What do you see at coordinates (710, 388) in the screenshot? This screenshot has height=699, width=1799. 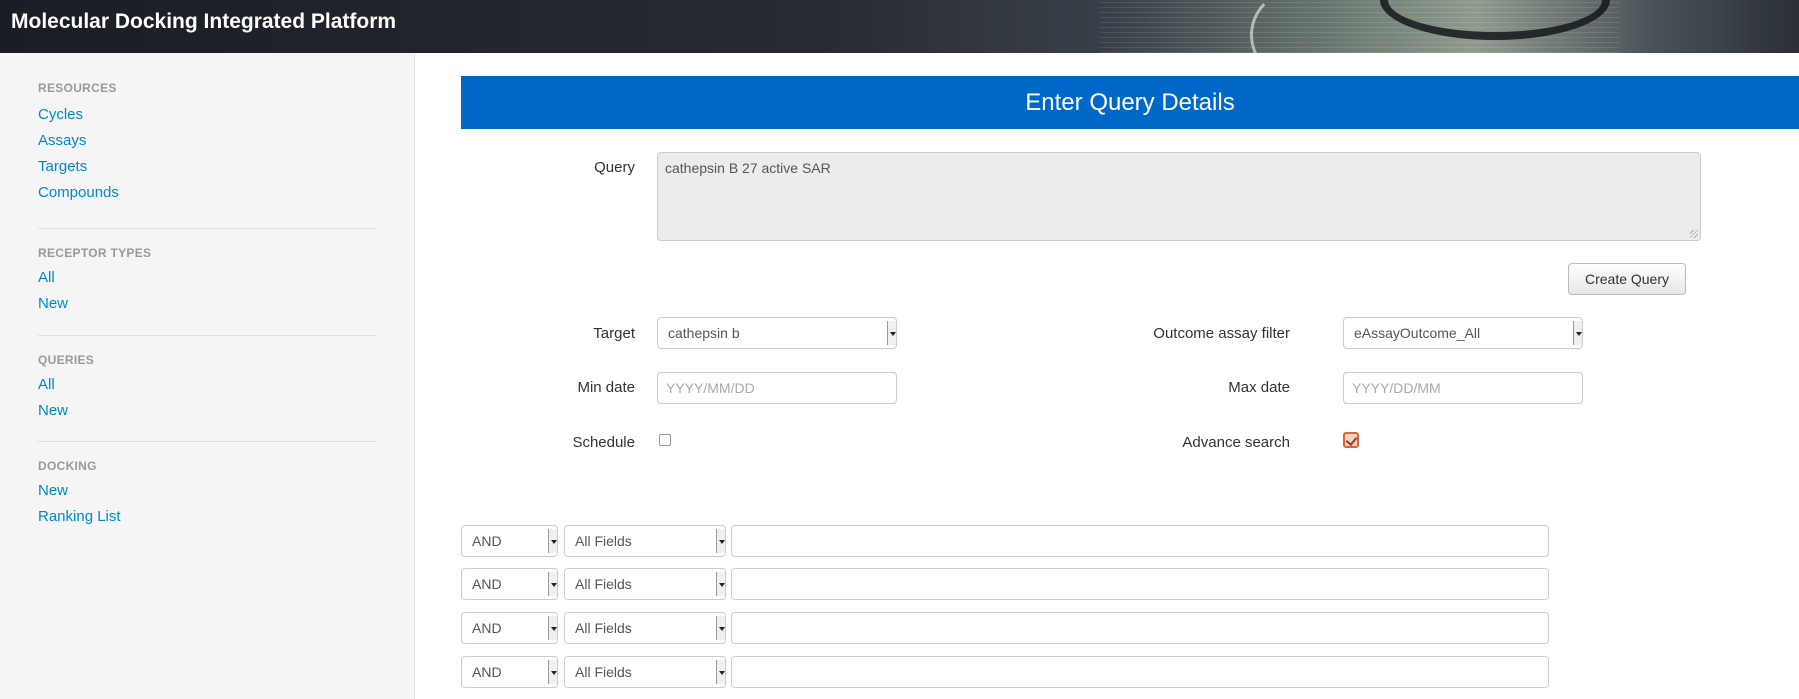 I see `min-date-placeholder: YYYY/MM/DD` at bounding box center [710, 388].